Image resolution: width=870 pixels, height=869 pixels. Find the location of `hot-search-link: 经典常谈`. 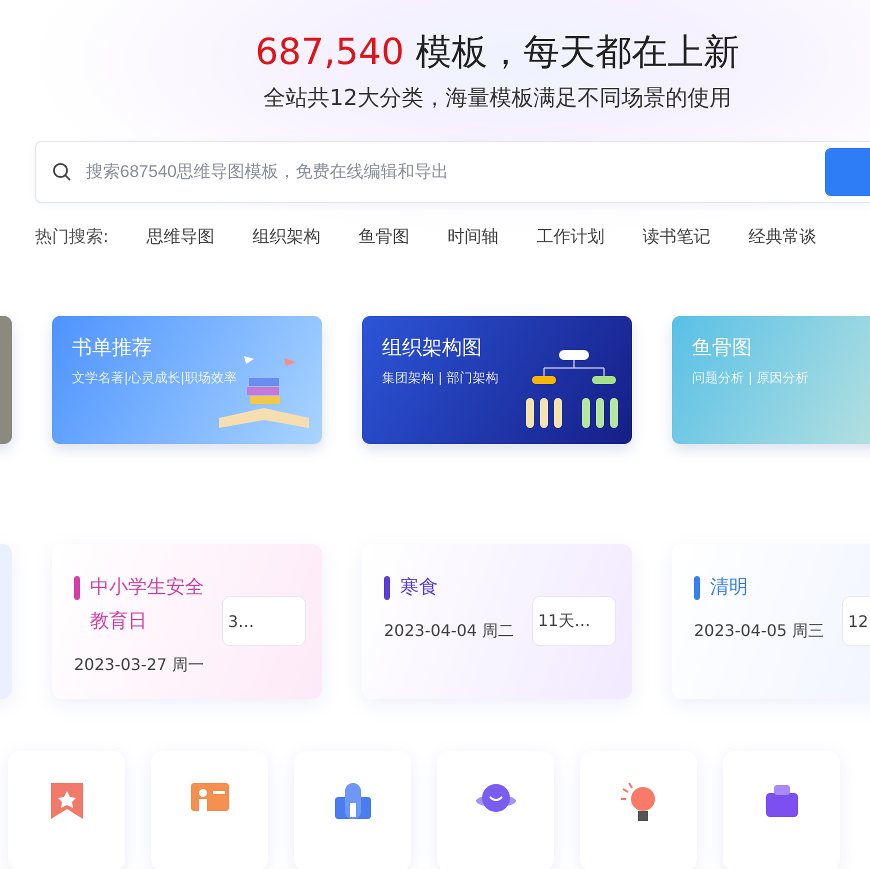

hot-search-link: 经典常谈 is located at coordinates (782, 236).